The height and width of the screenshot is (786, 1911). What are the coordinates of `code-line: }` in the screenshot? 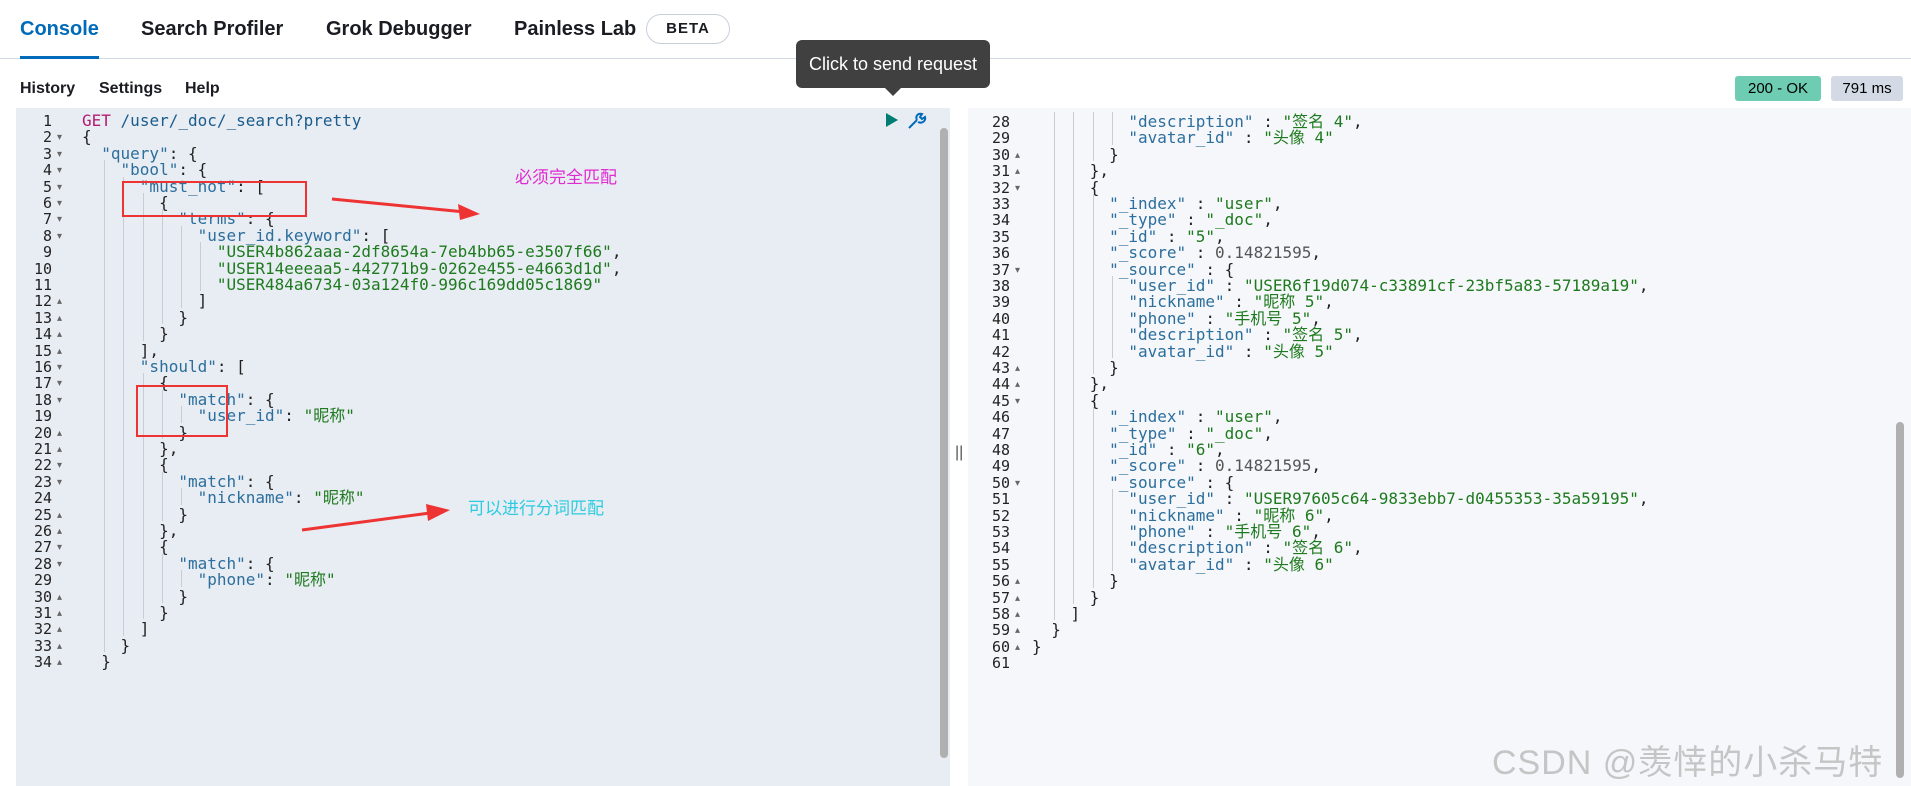 It's located at (96, 662).